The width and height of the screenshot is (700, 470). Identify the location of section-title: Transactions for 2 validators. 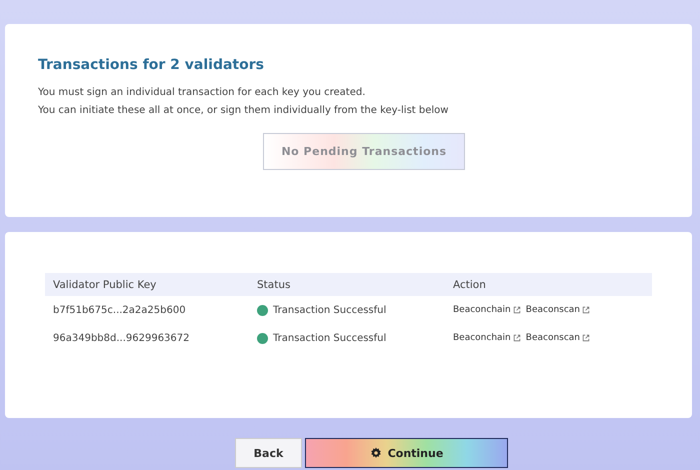
(151, 65).